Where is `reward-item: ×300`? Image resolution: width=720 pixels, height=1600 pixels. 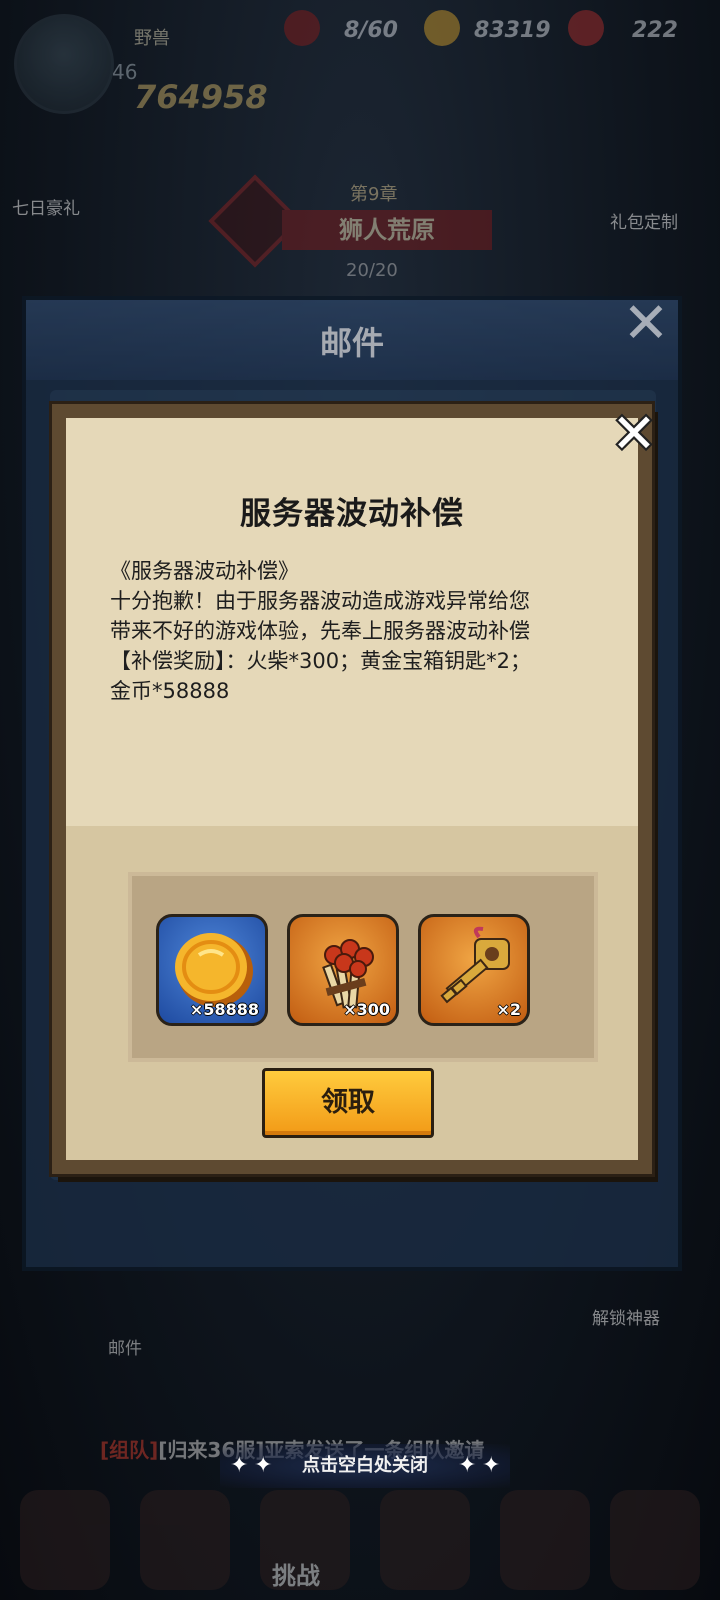
reward-item: ×300 is located at coordinates (343, 970).